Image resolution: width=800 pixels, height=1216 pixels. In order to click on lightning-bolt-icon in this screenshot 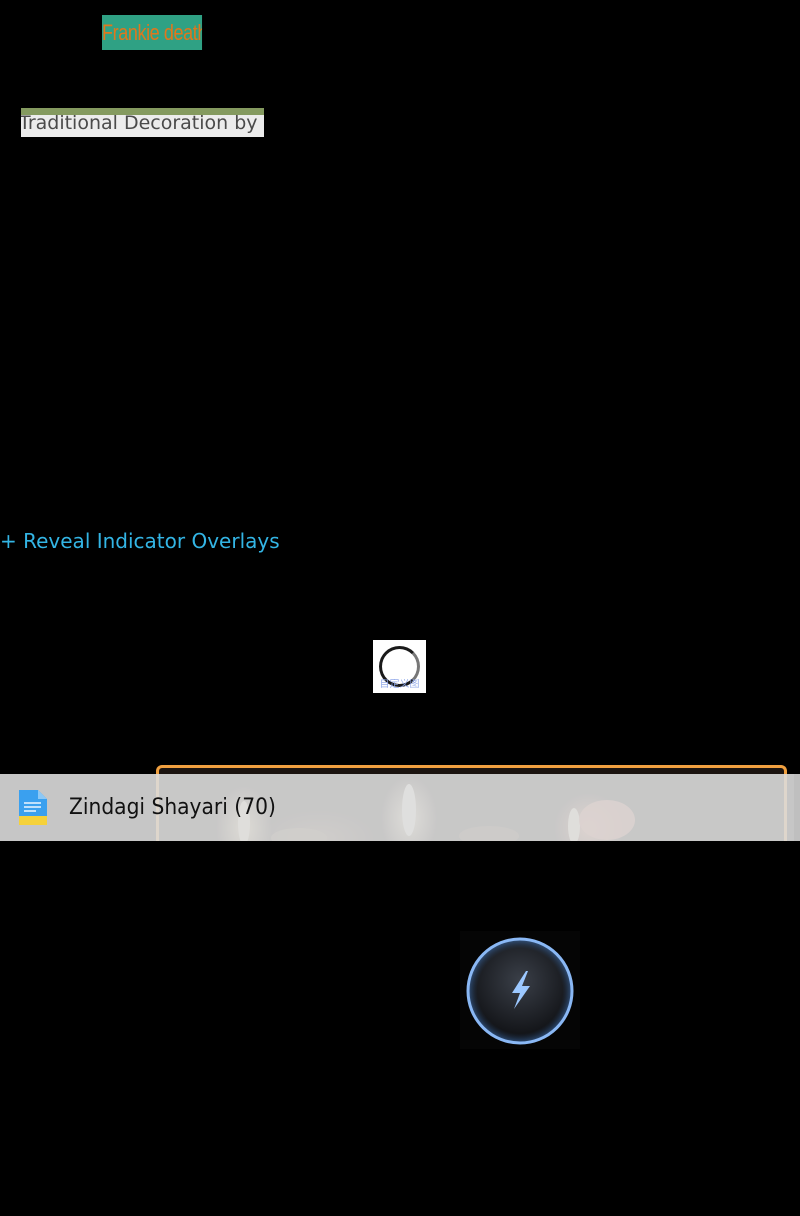, I will do `click(520, 991)`.